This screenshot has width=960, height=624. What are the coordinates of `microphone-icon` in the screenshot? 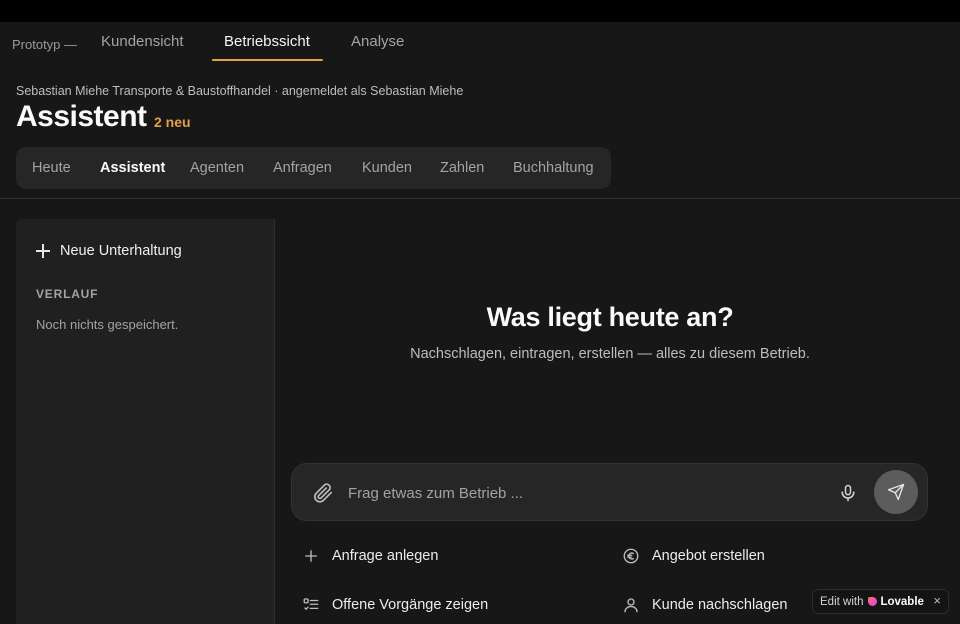 It's located at (848, 493).